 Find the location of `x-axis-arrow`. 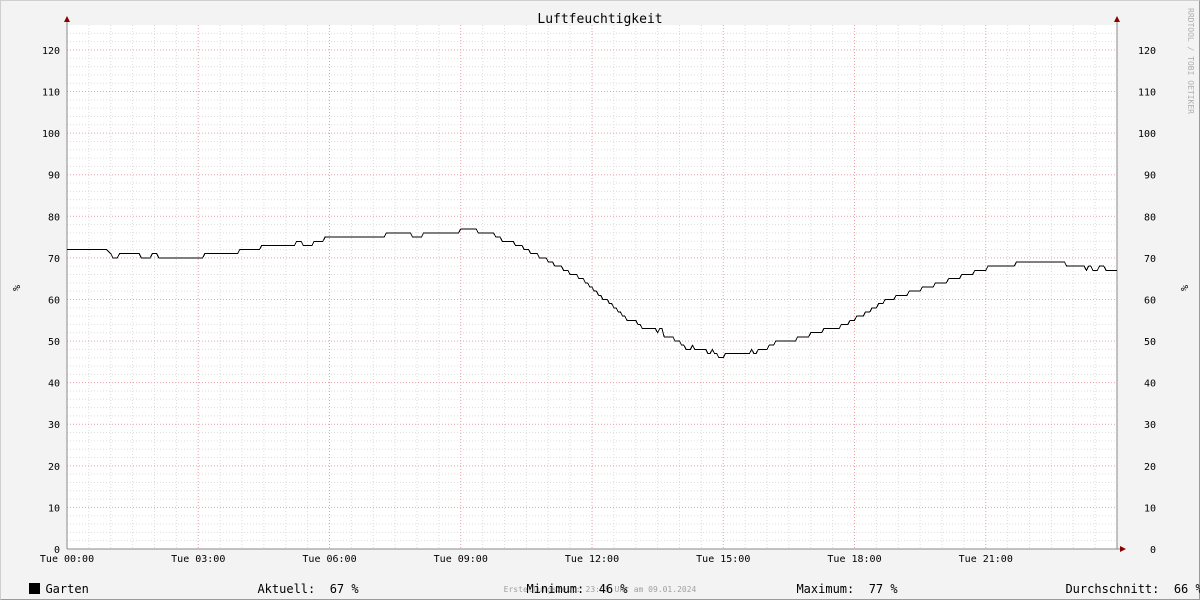

x-axis-arrow is located at coordinates (1123, 549).